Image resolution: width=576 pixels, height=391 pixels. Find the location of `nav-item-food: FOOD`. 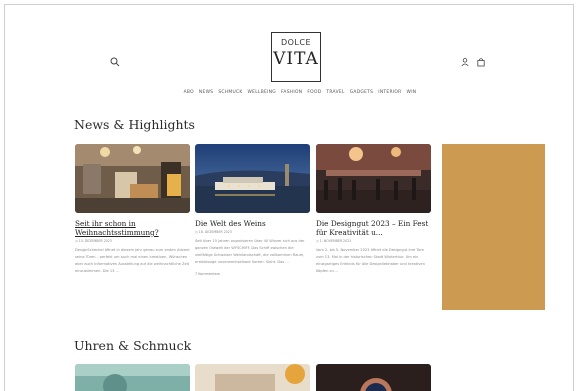

nav-item-food: FOOD is located at coordinates (314, 92).